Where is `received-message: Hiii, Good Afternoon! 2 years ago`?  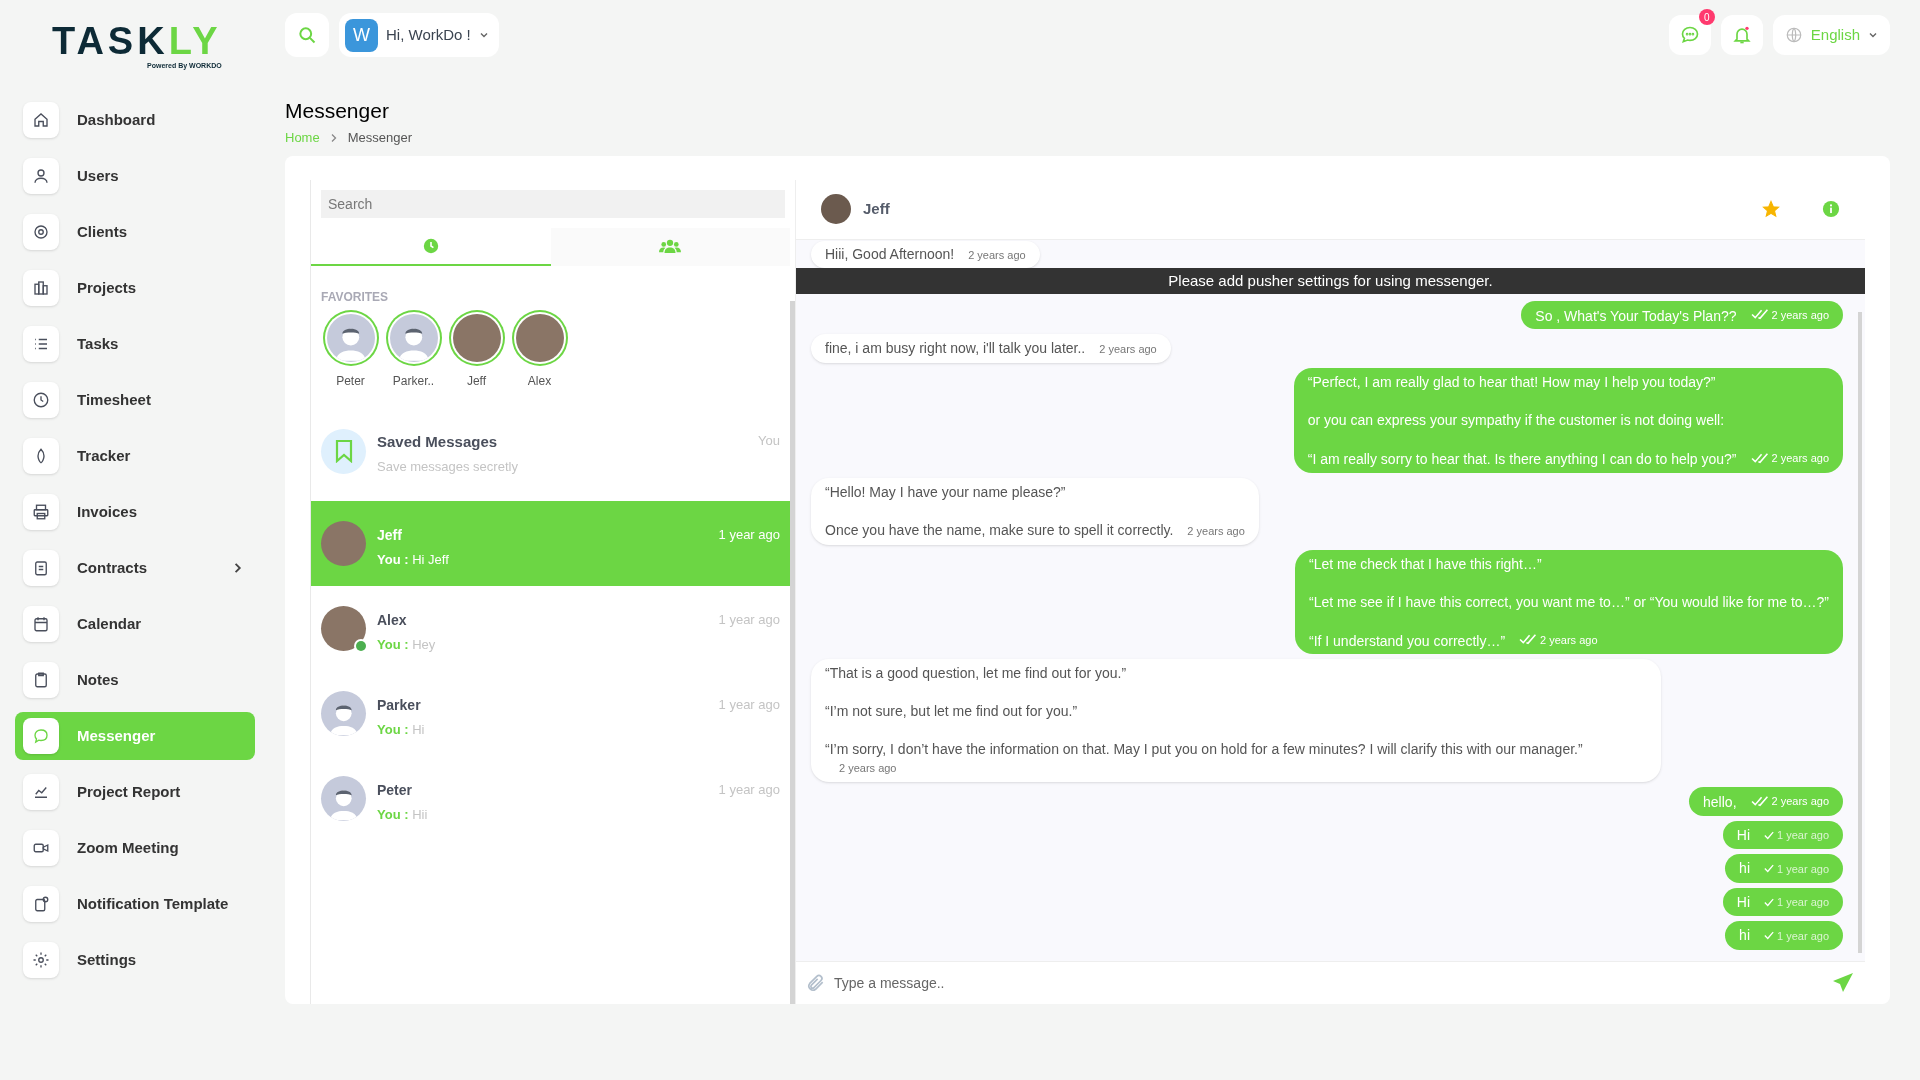 received-message: Hiii, Good Afternoon! 2 years ago is located at coordinates (925, 254).